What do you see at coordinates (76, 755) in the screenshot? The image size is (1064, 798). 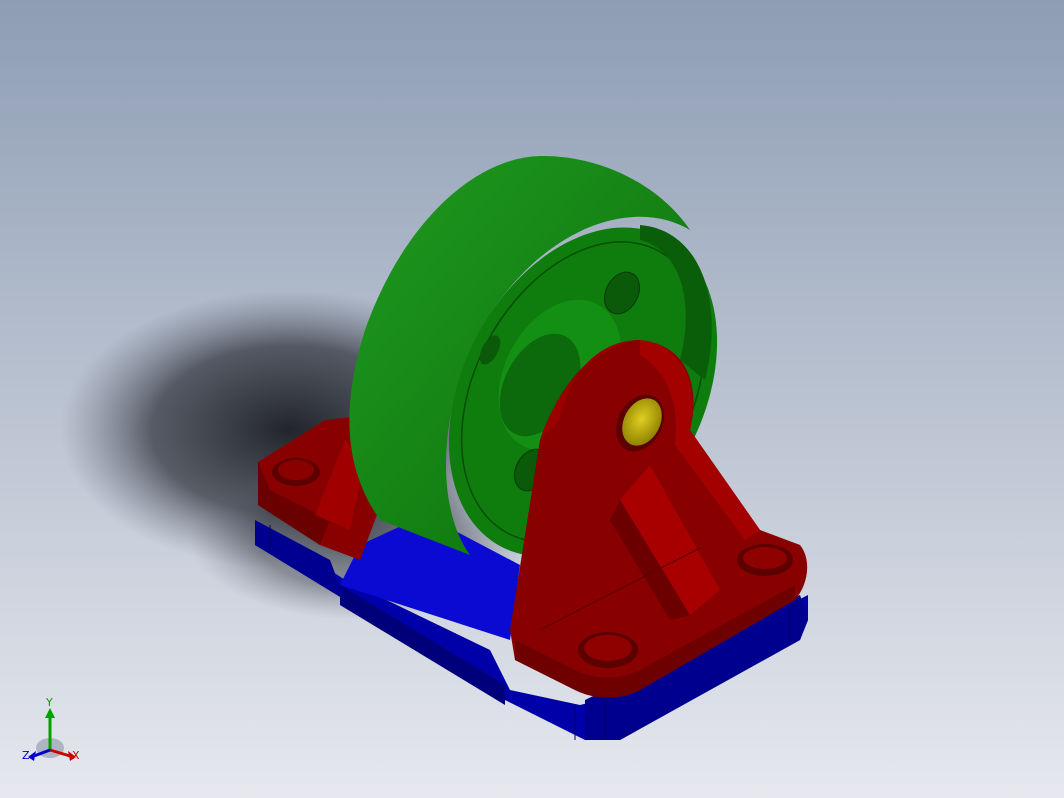 I see `triad-x-label: X` at bounding box center [76, 755].